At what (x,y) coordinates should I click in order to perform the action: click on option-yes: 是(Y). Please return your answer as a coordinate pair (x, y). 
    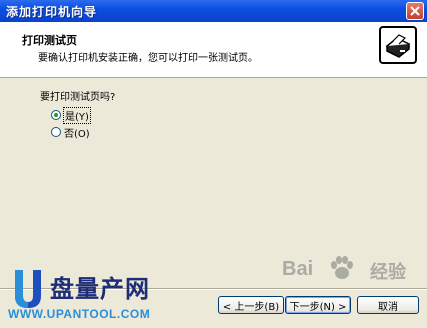
    Looking at the image, I should click on (71, 115).